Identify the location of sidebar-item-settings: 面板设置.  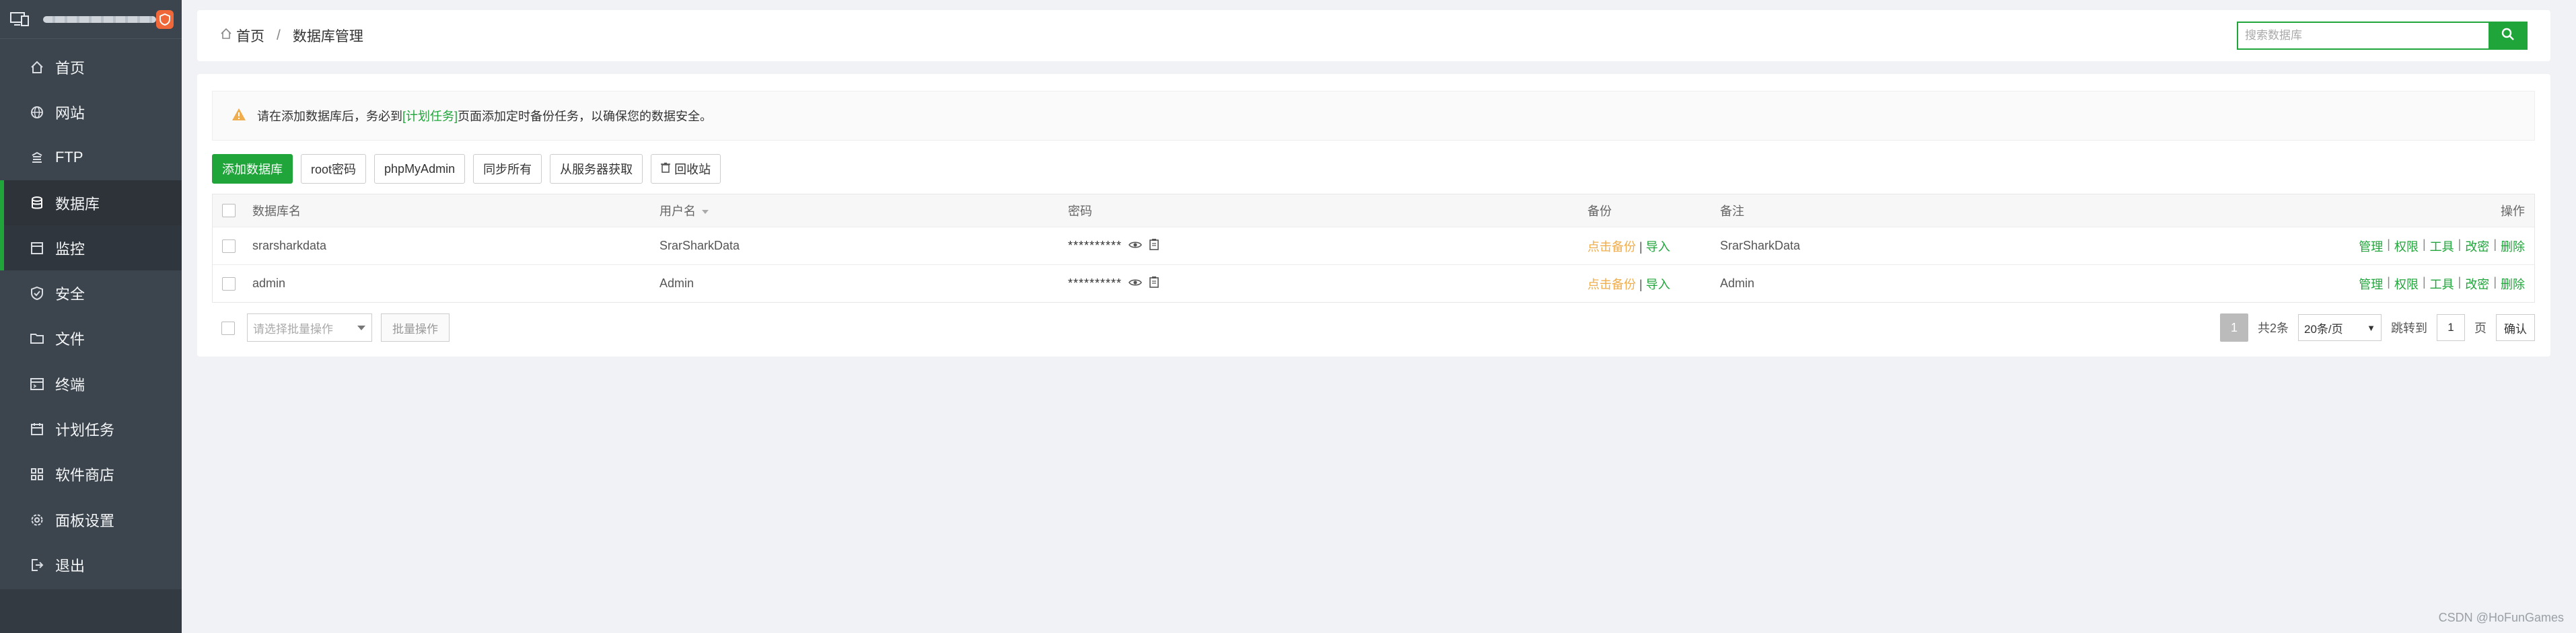
(91, 519).